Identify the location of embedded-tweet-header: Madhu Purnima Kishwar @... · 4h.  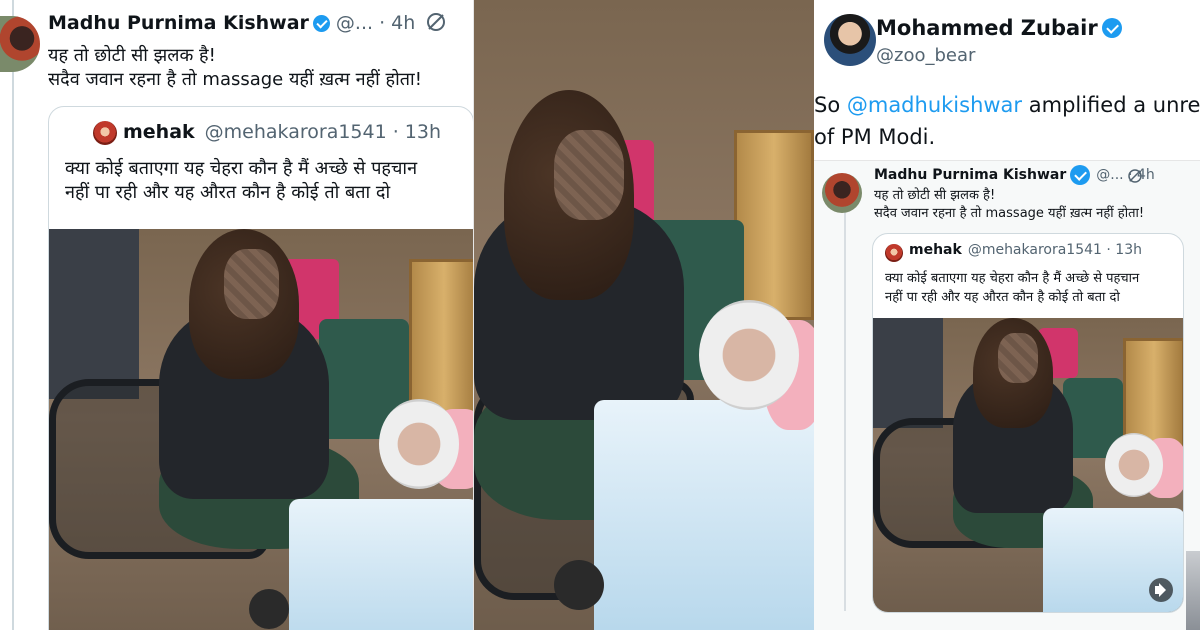
(1014, 175).